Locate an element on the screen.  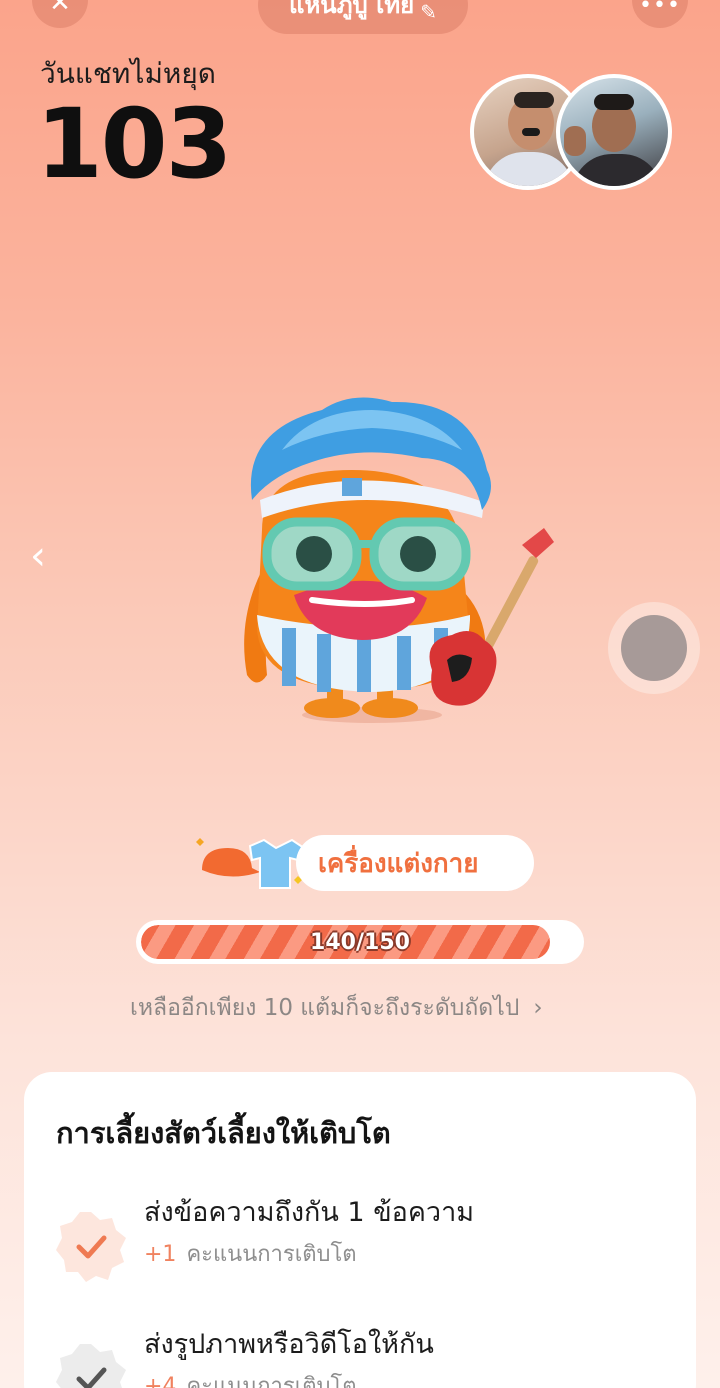
chevron-left-icon: ‹ is located at coordinates (38, 556).